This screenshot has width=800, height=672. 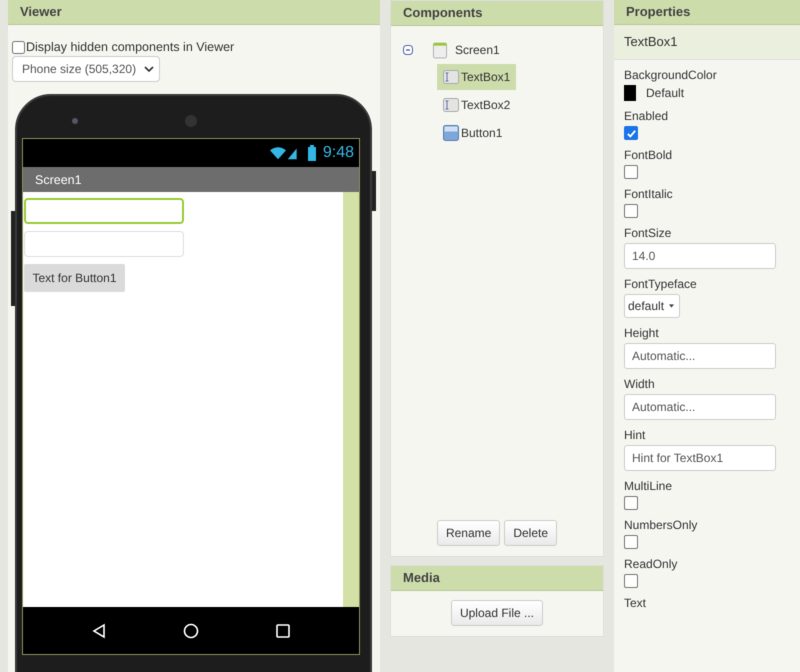 I want to click on property-label: NumbersOnly, so click(x=661, y=525).